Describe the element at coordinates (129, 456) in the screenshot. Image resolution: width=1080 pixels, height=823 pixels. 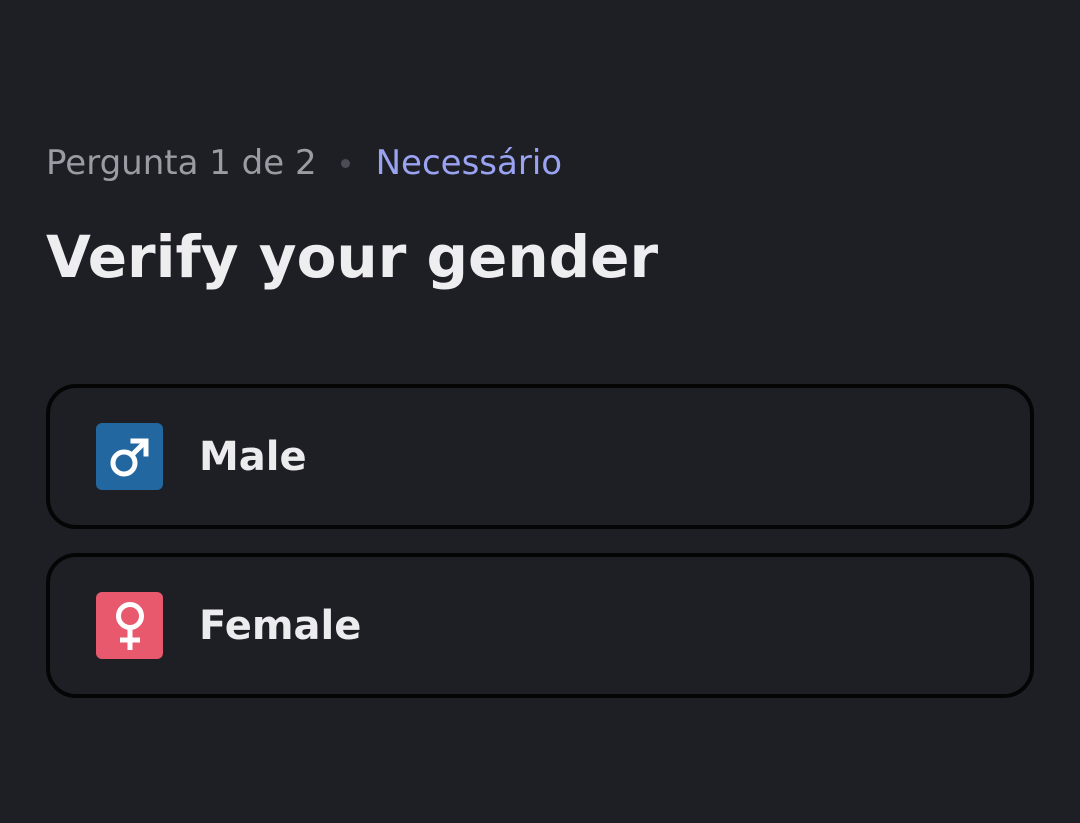
I see `male-sign-icon` at that location.